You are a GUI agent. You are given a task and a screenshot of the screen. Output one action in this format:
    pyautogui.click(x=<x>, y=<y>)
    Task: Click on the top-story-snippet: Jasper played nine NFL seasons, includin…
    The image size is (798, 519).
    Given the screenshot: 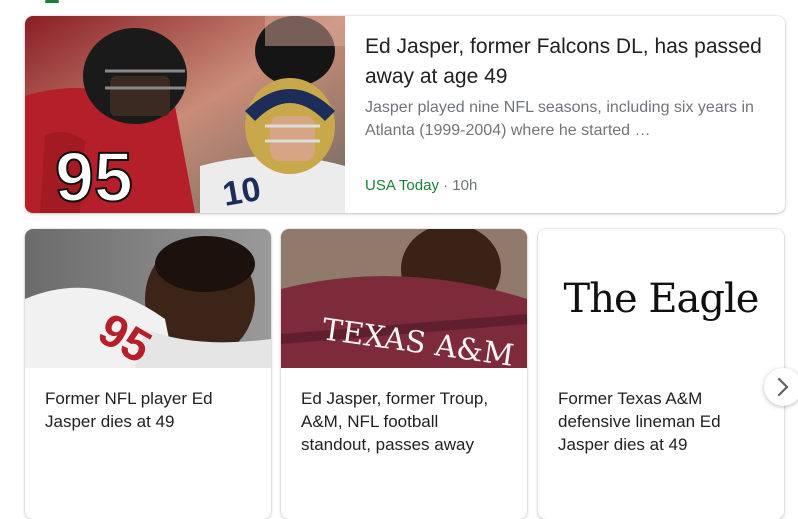 What is the action you would take?
    pyautogui.click(x=559, y=119)
    